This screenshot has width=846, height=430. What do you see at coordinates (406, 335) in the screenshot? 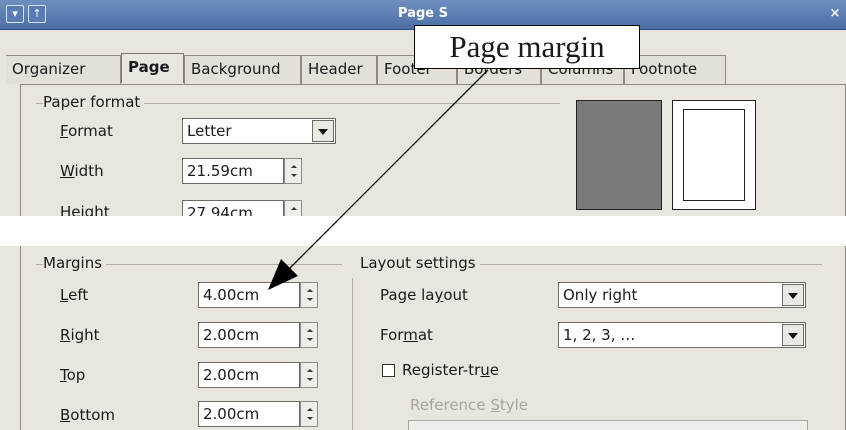
I see `numbering-format-label: Format` at bounding box center [406, 335].